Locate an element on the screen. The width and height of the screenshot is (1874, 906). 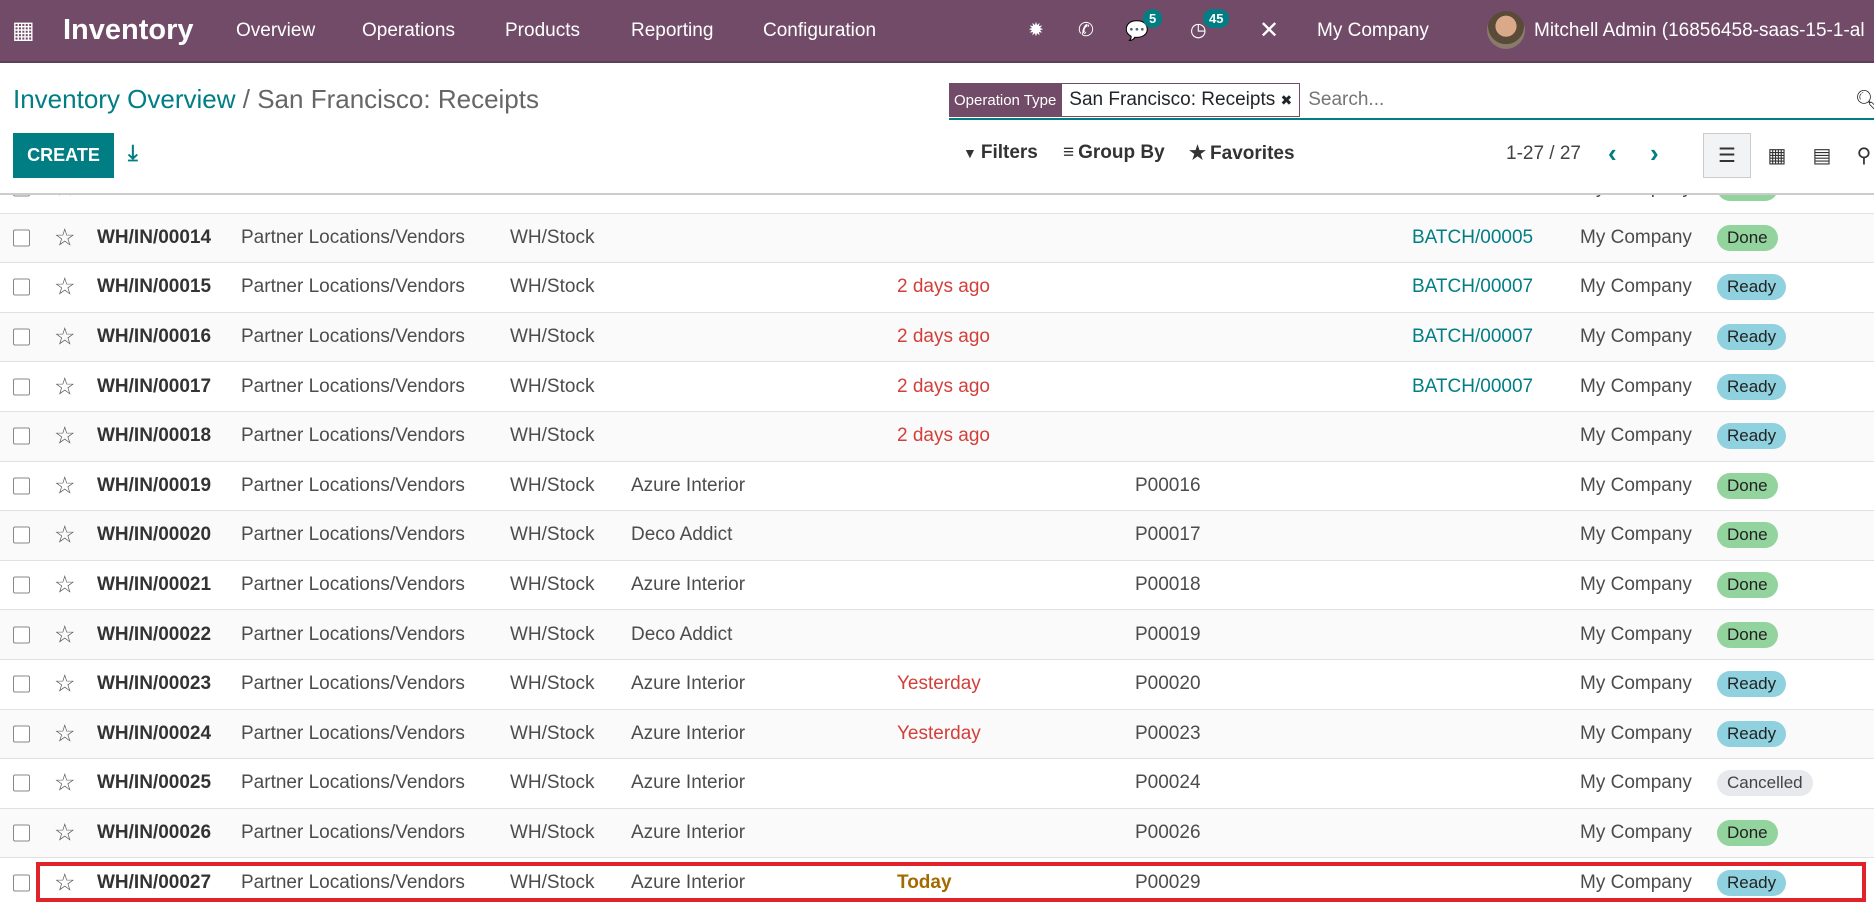
favorites-button: ★ Favorites is located at coordinates (1242, 153).